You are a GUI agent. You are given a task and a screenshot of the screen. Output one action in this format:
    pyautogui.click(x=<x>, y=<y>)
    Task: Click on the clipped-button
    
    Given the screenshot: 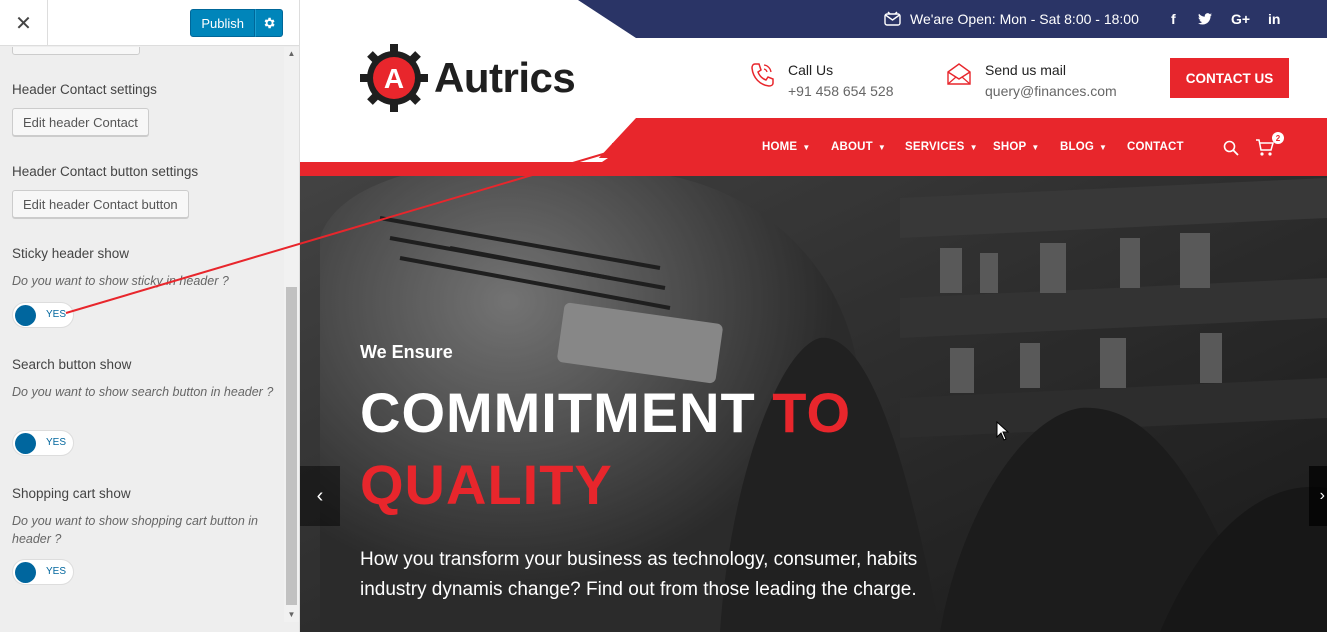 What is the action you would take?
    pyautogui.click(x=76, y=51)
    